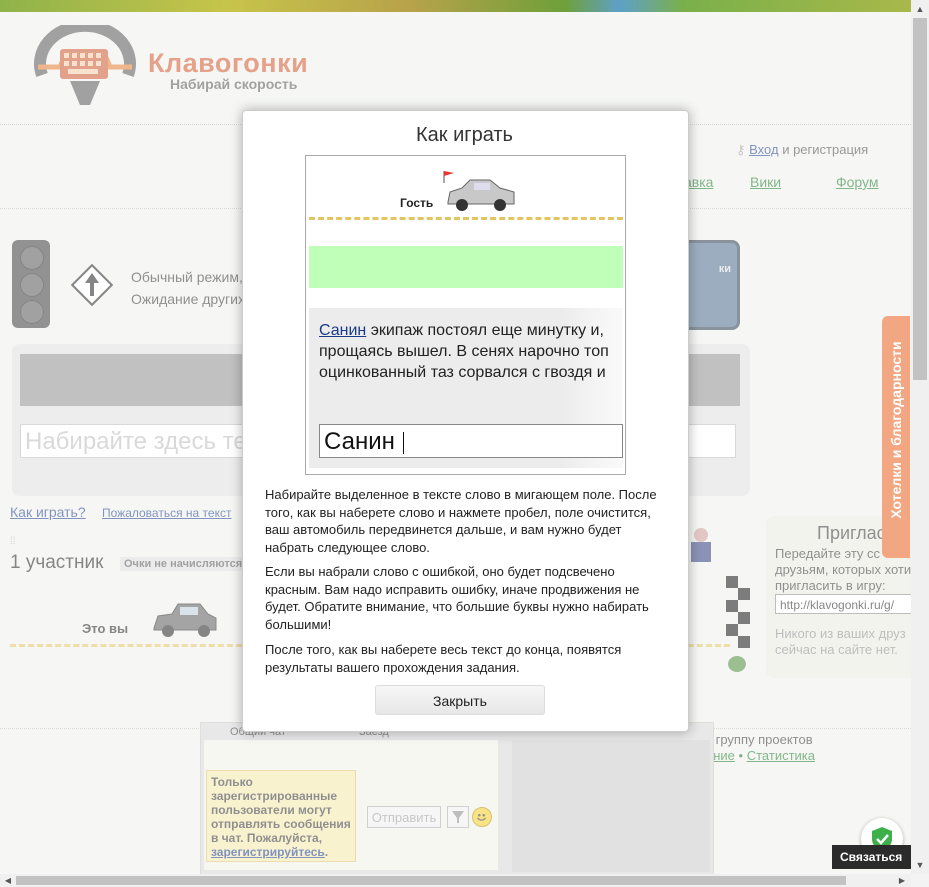 This screenshot has height=887, width=929. Describe the element at coordinates (431, 880) in the screenshot. I see `horizontal-scroll-thumb` at that location.